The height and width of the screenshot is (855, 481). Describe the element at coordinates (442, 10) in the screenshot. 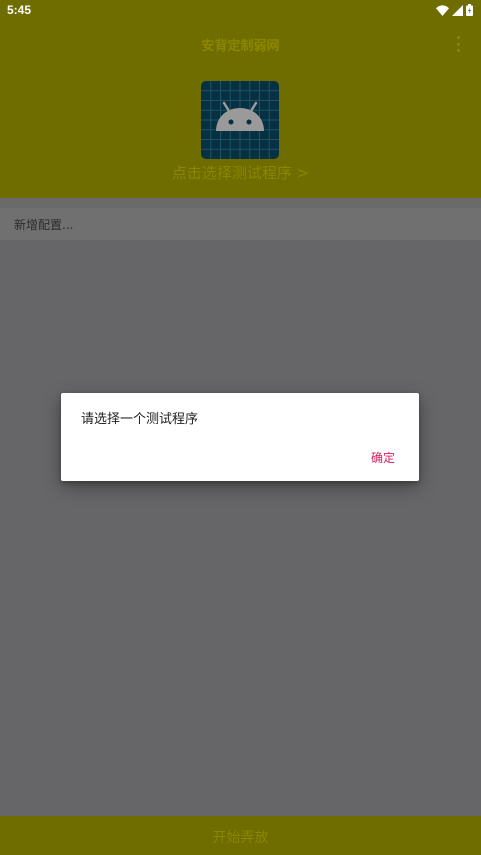

I see `wifi-icon` at that location.